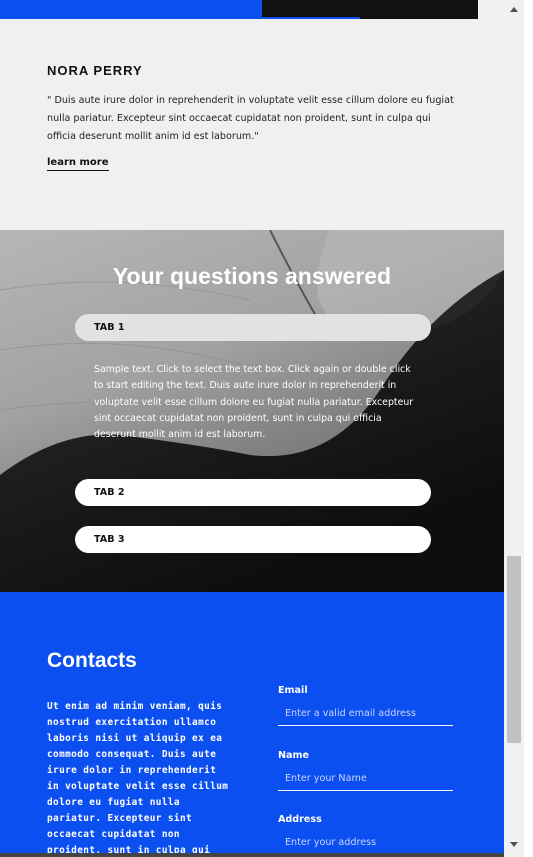  What do you see at coordinates (514, 9) in the screenshot?
I see `scroll-up-arrow-icon` at bounding box center [514, 9].